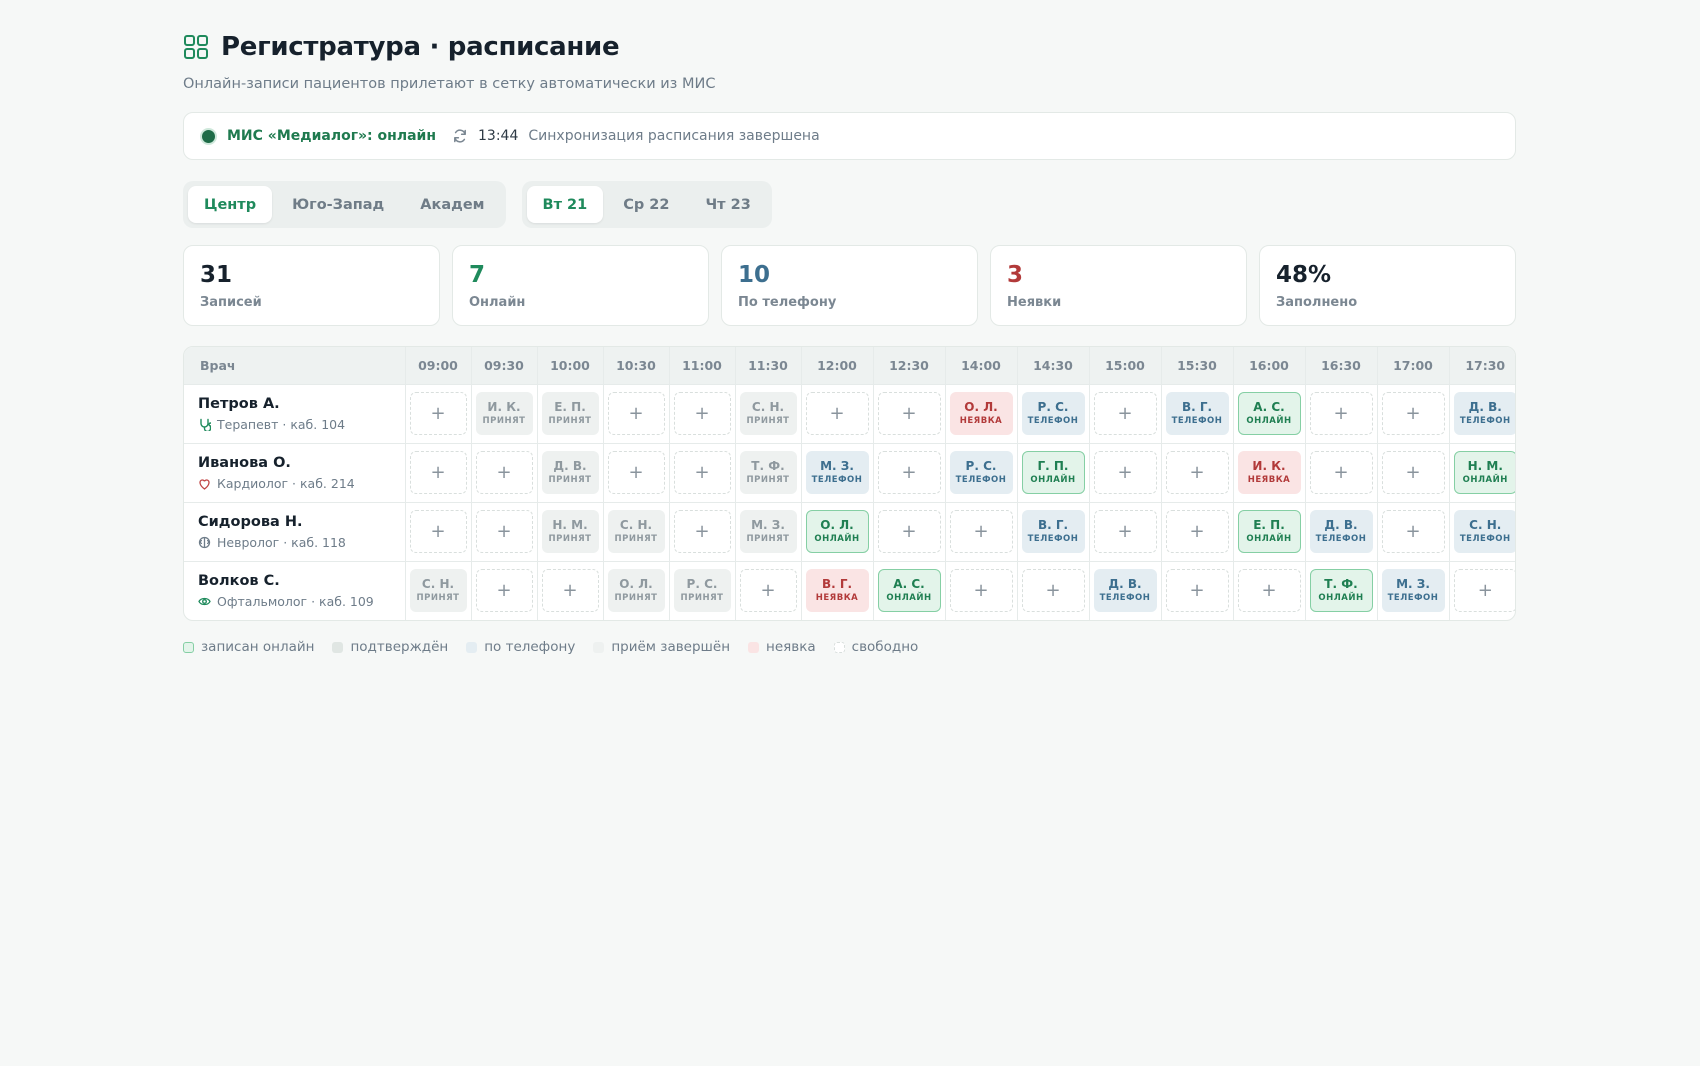  I want to click on branch-tab-3: Академ, so click(452, 204).